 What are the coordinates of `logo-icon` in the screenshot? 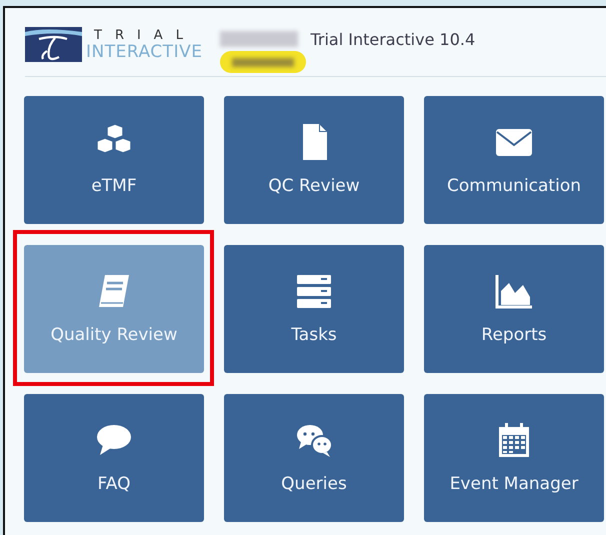 It's located at (53, 44).